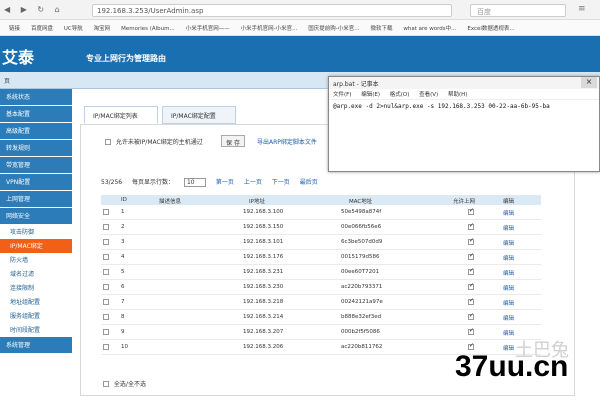 This screenshot has height=400, width=600. I want to click on notepad-title-bar: arp.bat - 记事本 ×, so click(464, 83).